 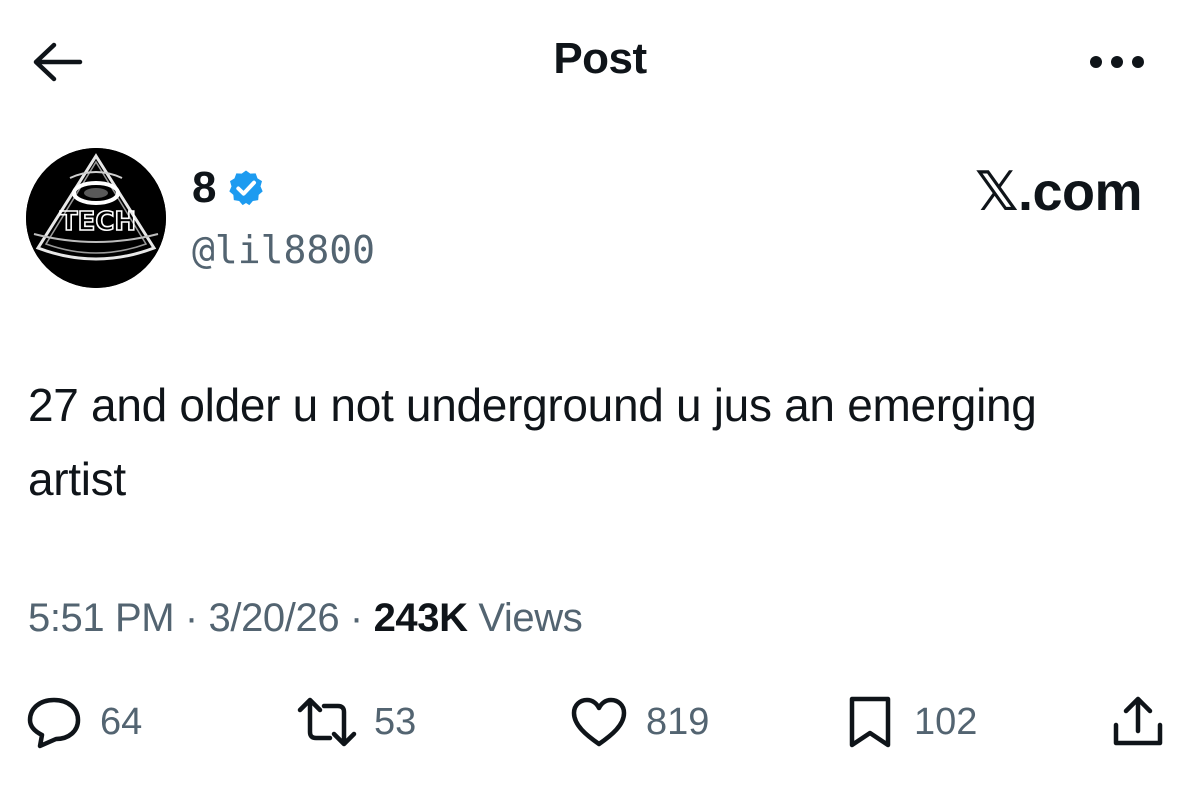 What do you see at coordinates (204, 187) in the screenshot?
I see `display-name: 8` at bounding box center [204, 187].